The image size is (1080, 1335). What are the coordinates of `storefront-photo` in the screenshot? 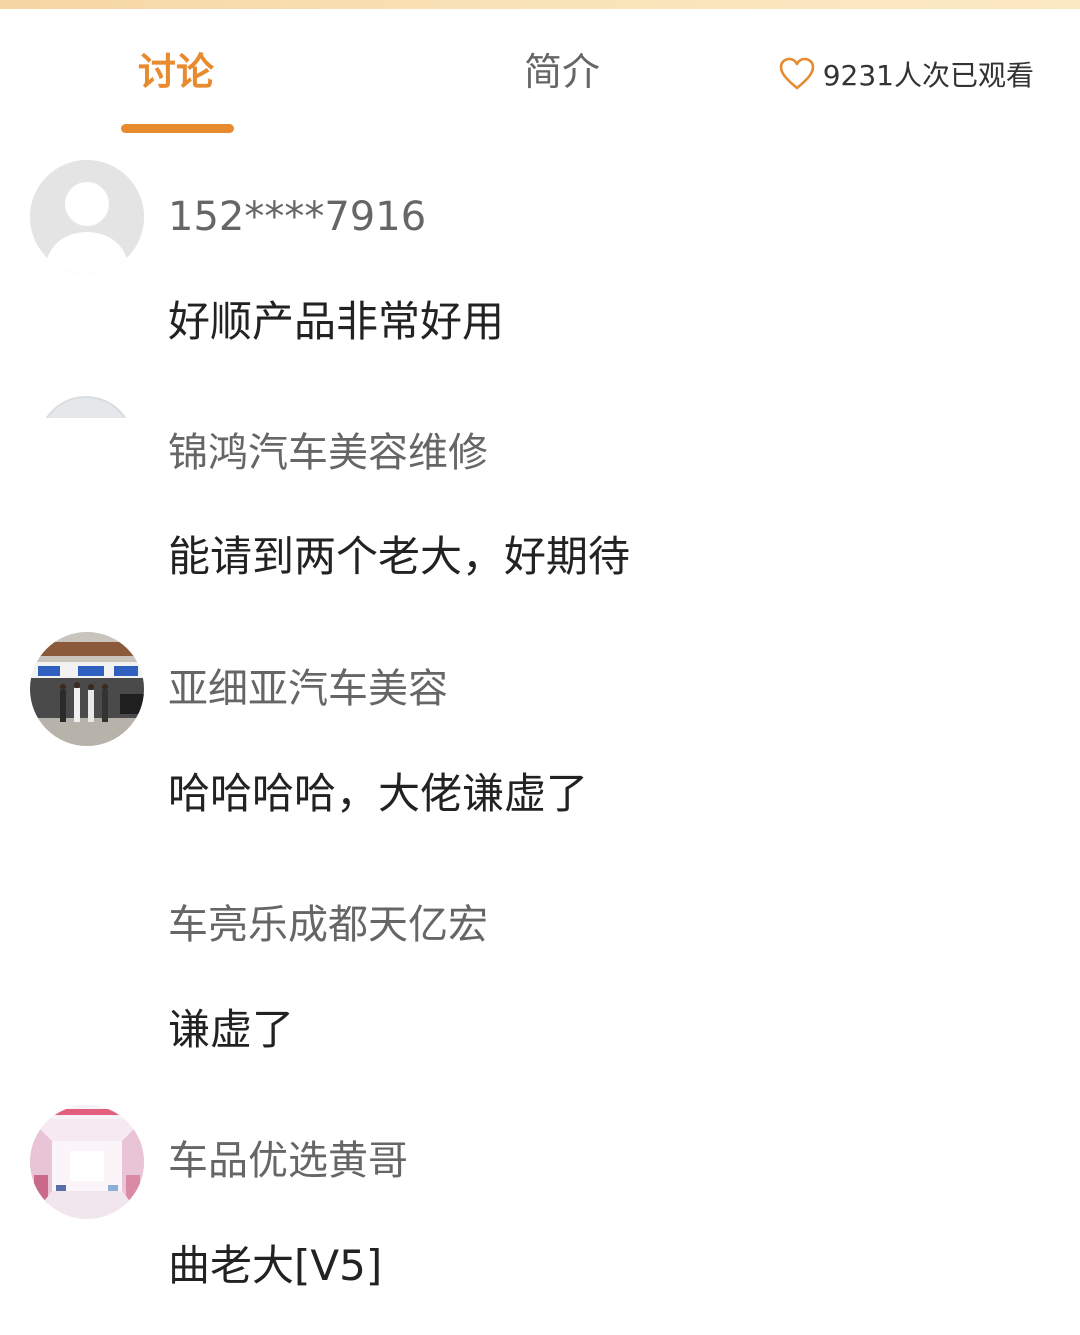 It's located at (87, 689).